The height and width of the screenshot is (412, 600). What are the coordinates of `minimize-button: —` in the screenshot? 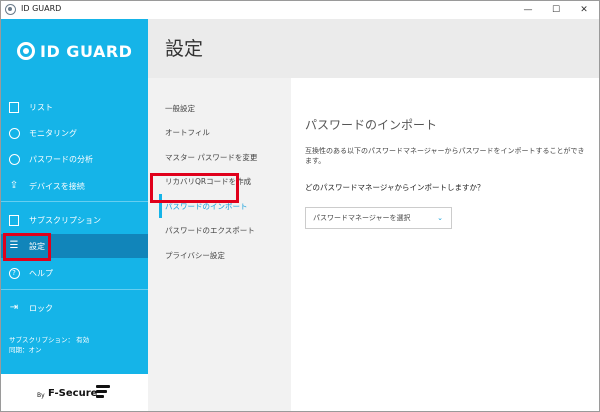 It's located at (528, 10).